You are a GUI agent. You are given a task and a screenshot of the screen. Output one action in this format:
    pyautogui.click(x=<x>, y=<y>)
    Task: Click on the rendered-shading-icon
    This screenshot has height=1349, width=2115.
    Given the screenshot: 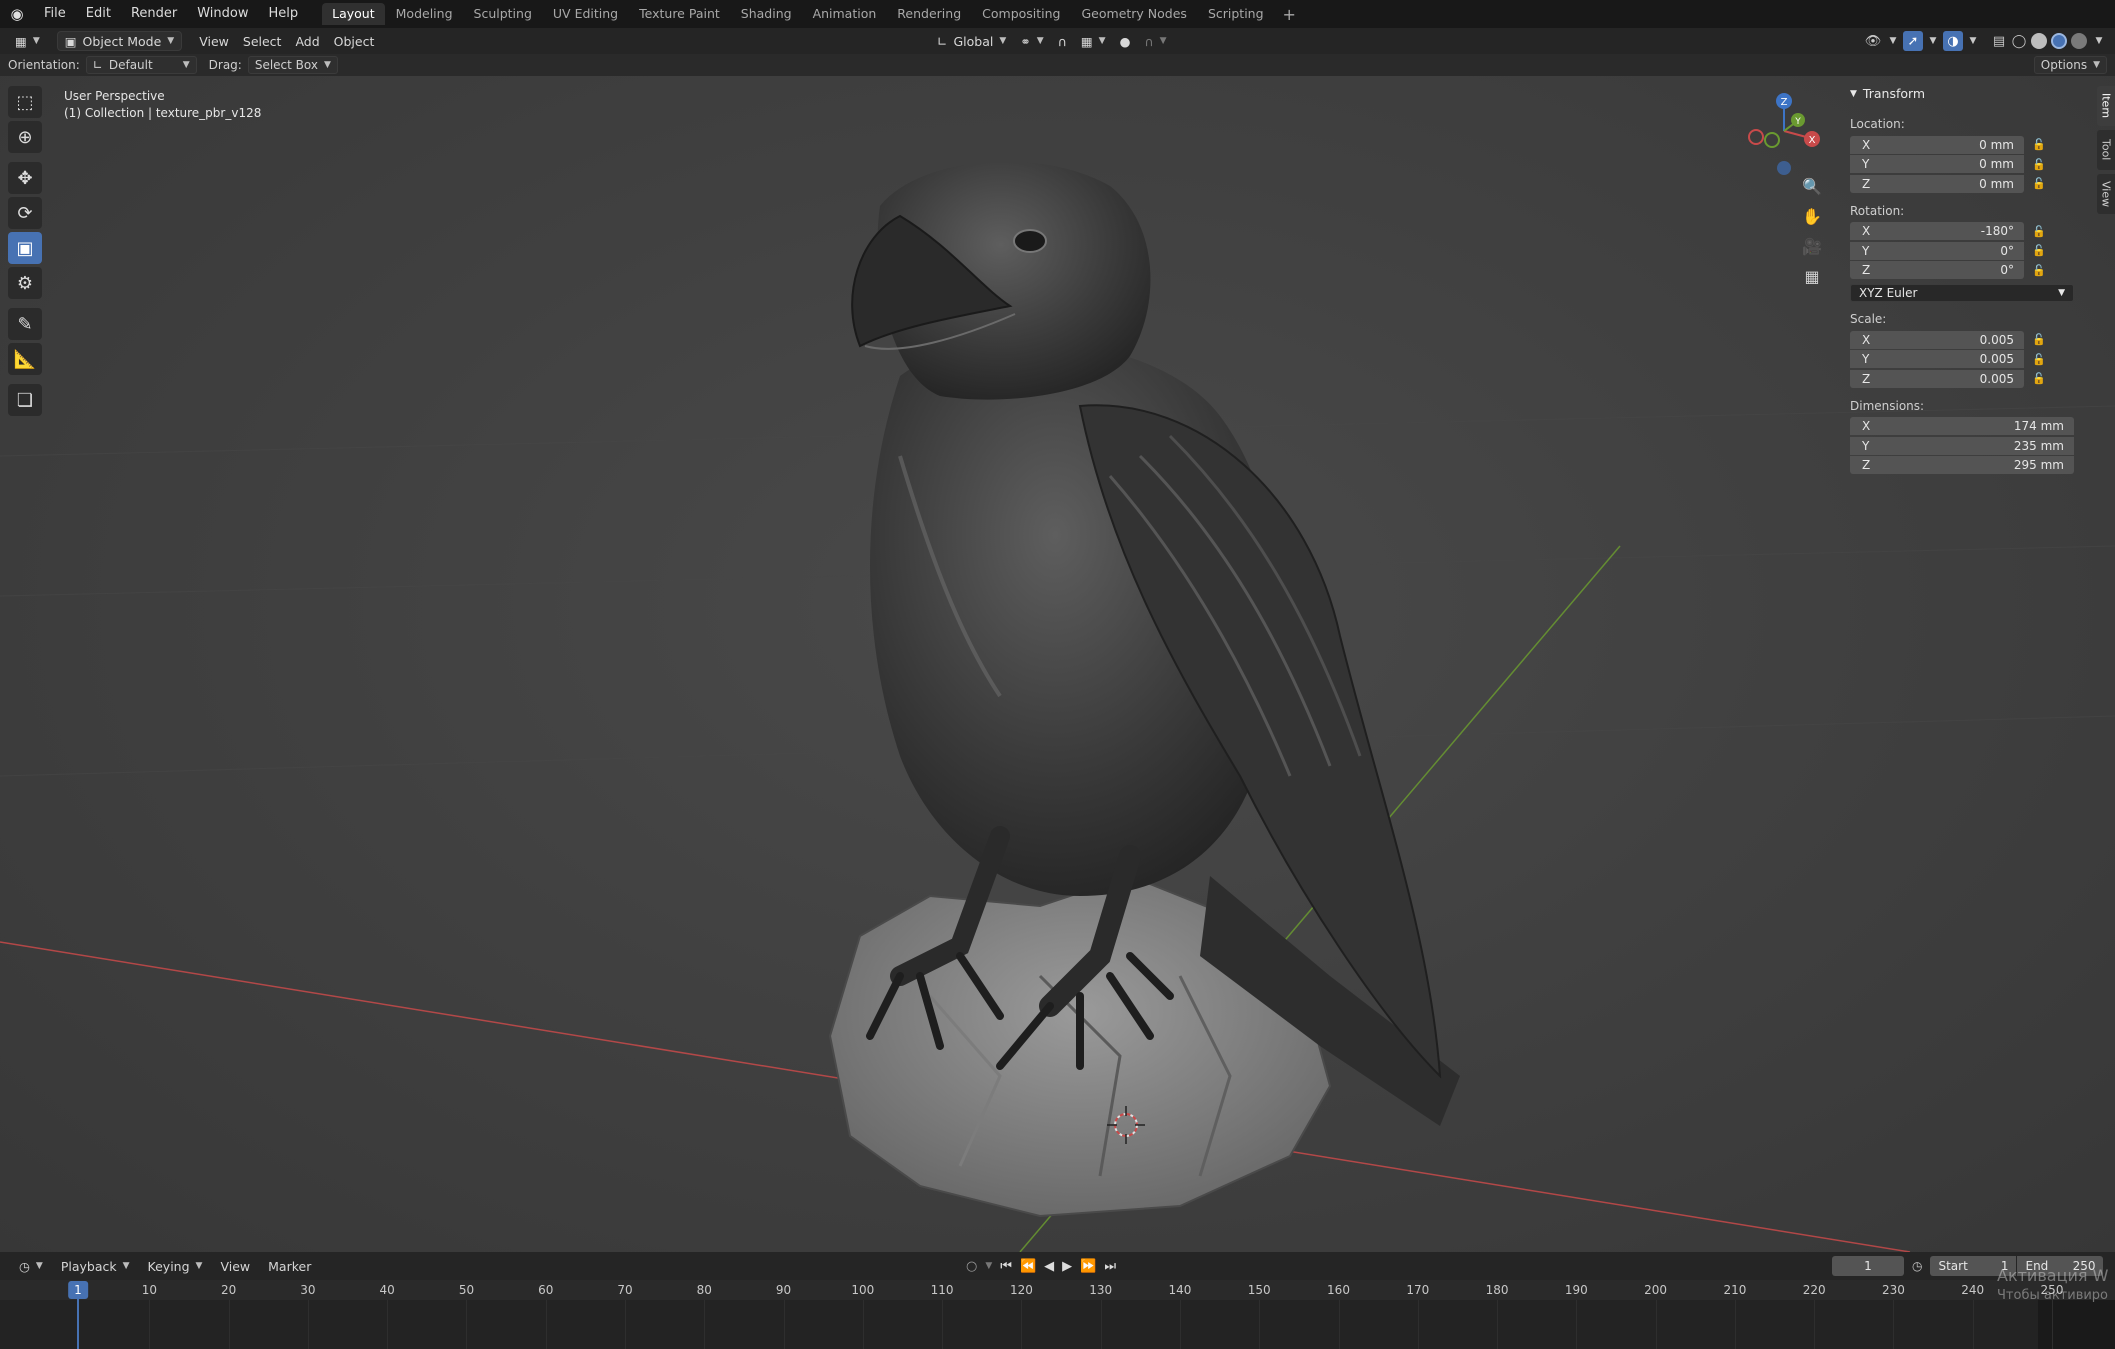 What is the action you would take?
    pyautogui.click(x=2079, y=41)
    